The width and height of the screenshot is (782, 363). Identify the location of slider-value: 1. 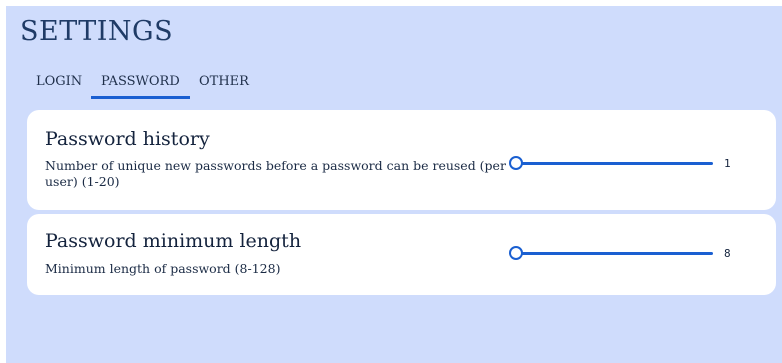
(727, 163).